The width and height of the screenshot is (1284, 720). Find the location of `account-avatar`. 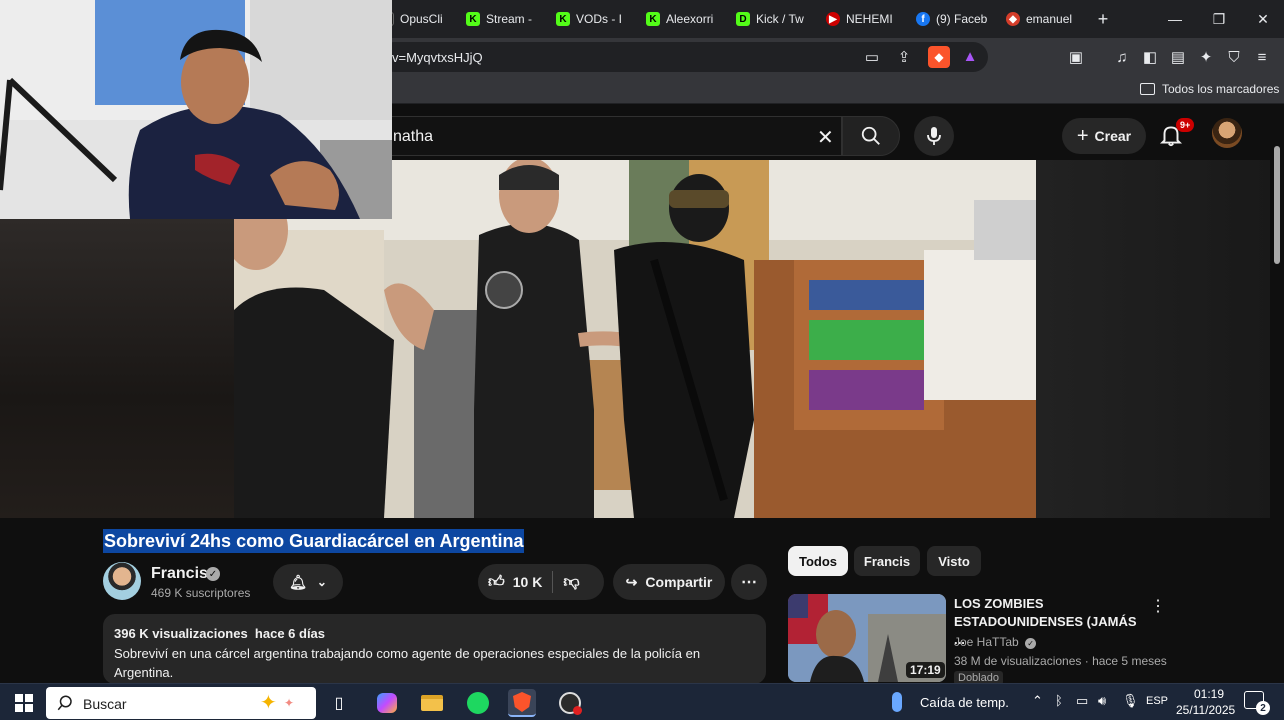

account-avatar is located at coordinates (1227, 133).